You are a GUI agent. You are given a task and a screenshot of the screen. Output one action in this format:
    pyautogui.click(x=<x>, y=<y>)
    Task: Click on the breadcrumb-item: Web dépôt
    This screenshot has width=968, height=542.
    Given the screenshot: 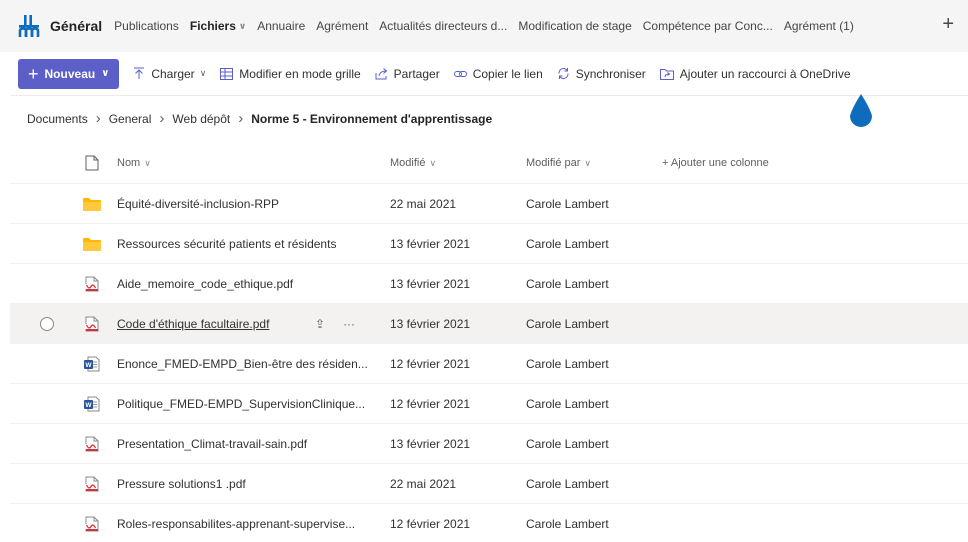 What is the action you would take?
    pyautogui.click(x=201, y=119)
    